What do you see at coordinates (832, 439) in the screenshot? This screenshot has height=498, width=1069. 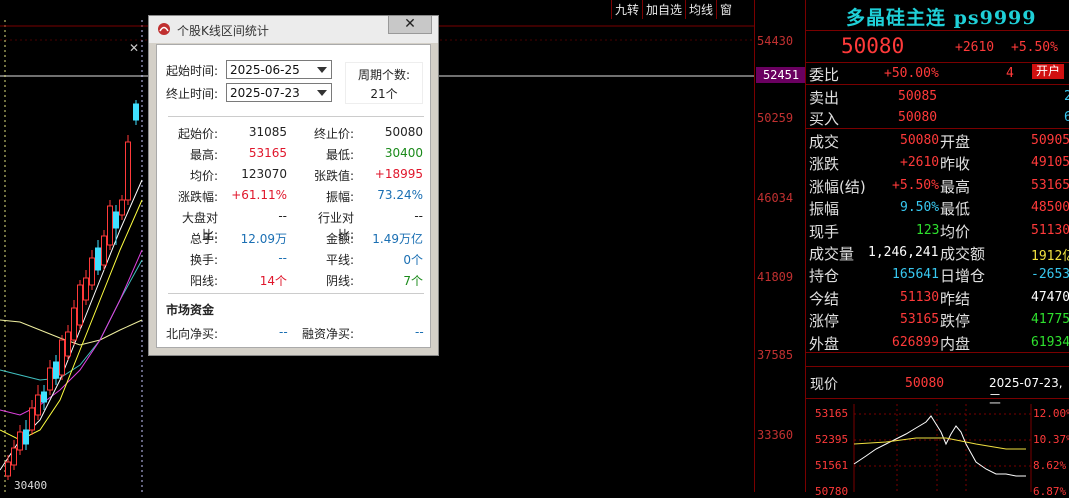 I see `mini-left-tick: 52395` at bounding box center [832, 439].